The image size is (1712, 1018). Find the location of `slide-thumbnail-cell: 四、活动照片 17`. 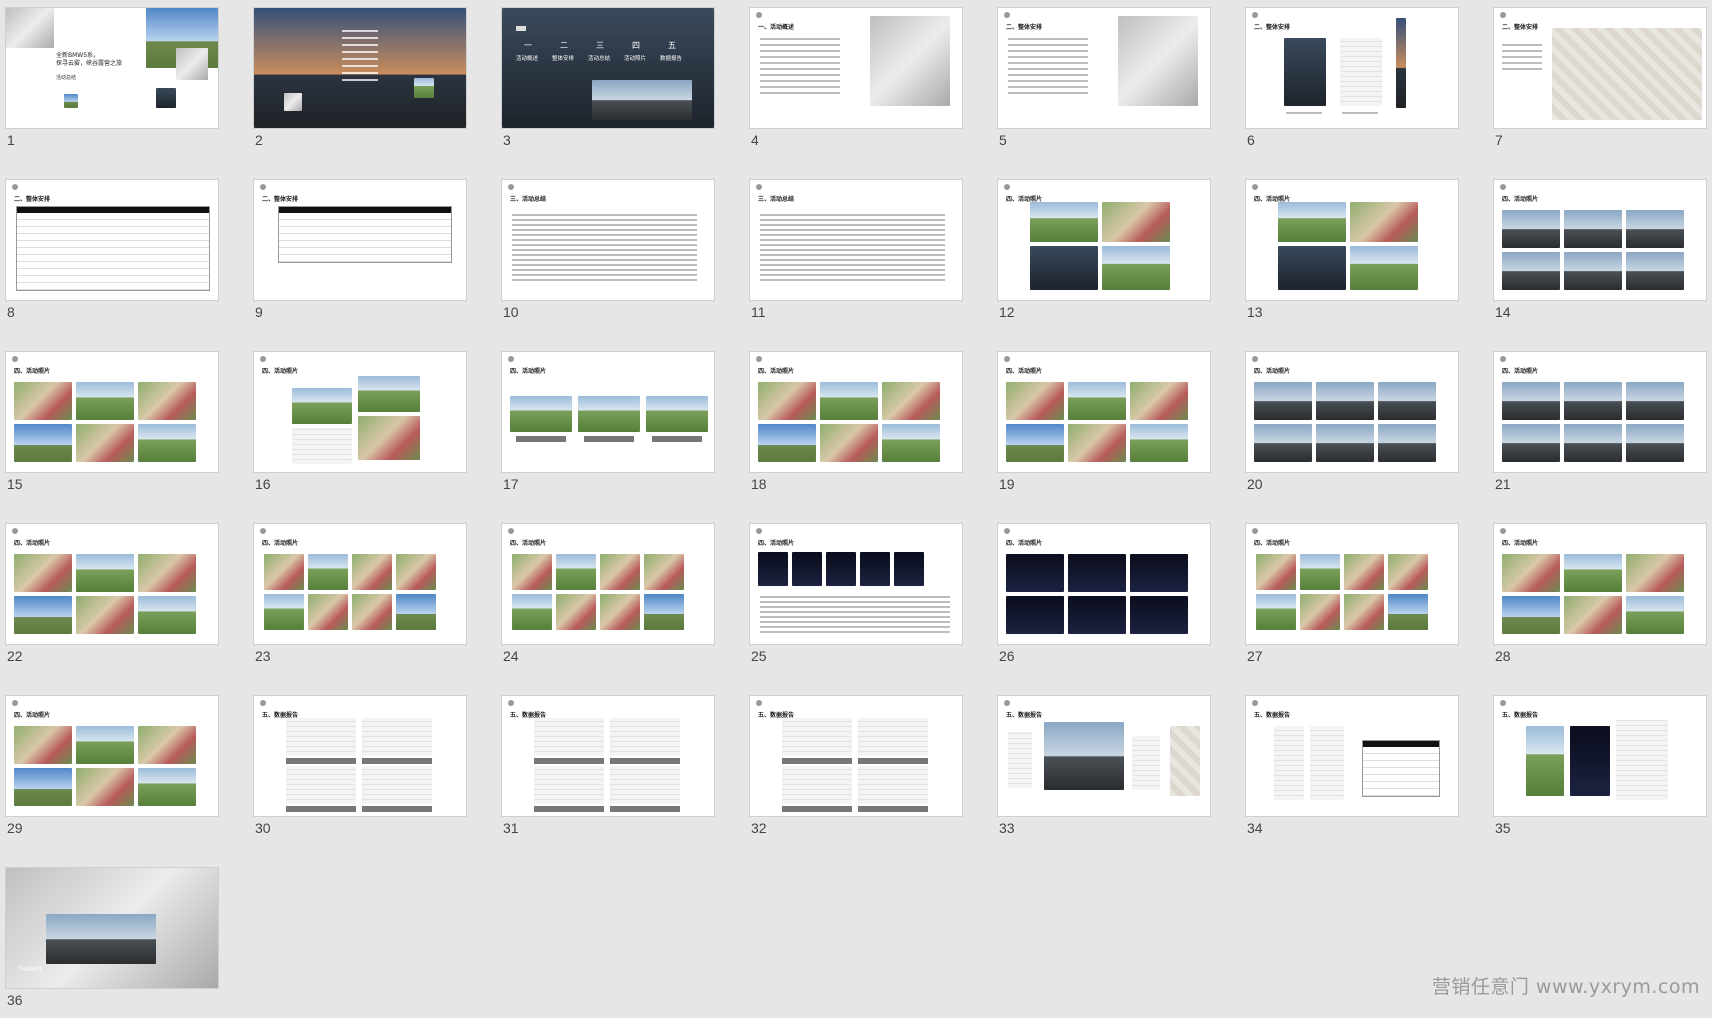

slide-thumbnail-cell: 四、活动照片 17 is located at coordinates (608, 427).